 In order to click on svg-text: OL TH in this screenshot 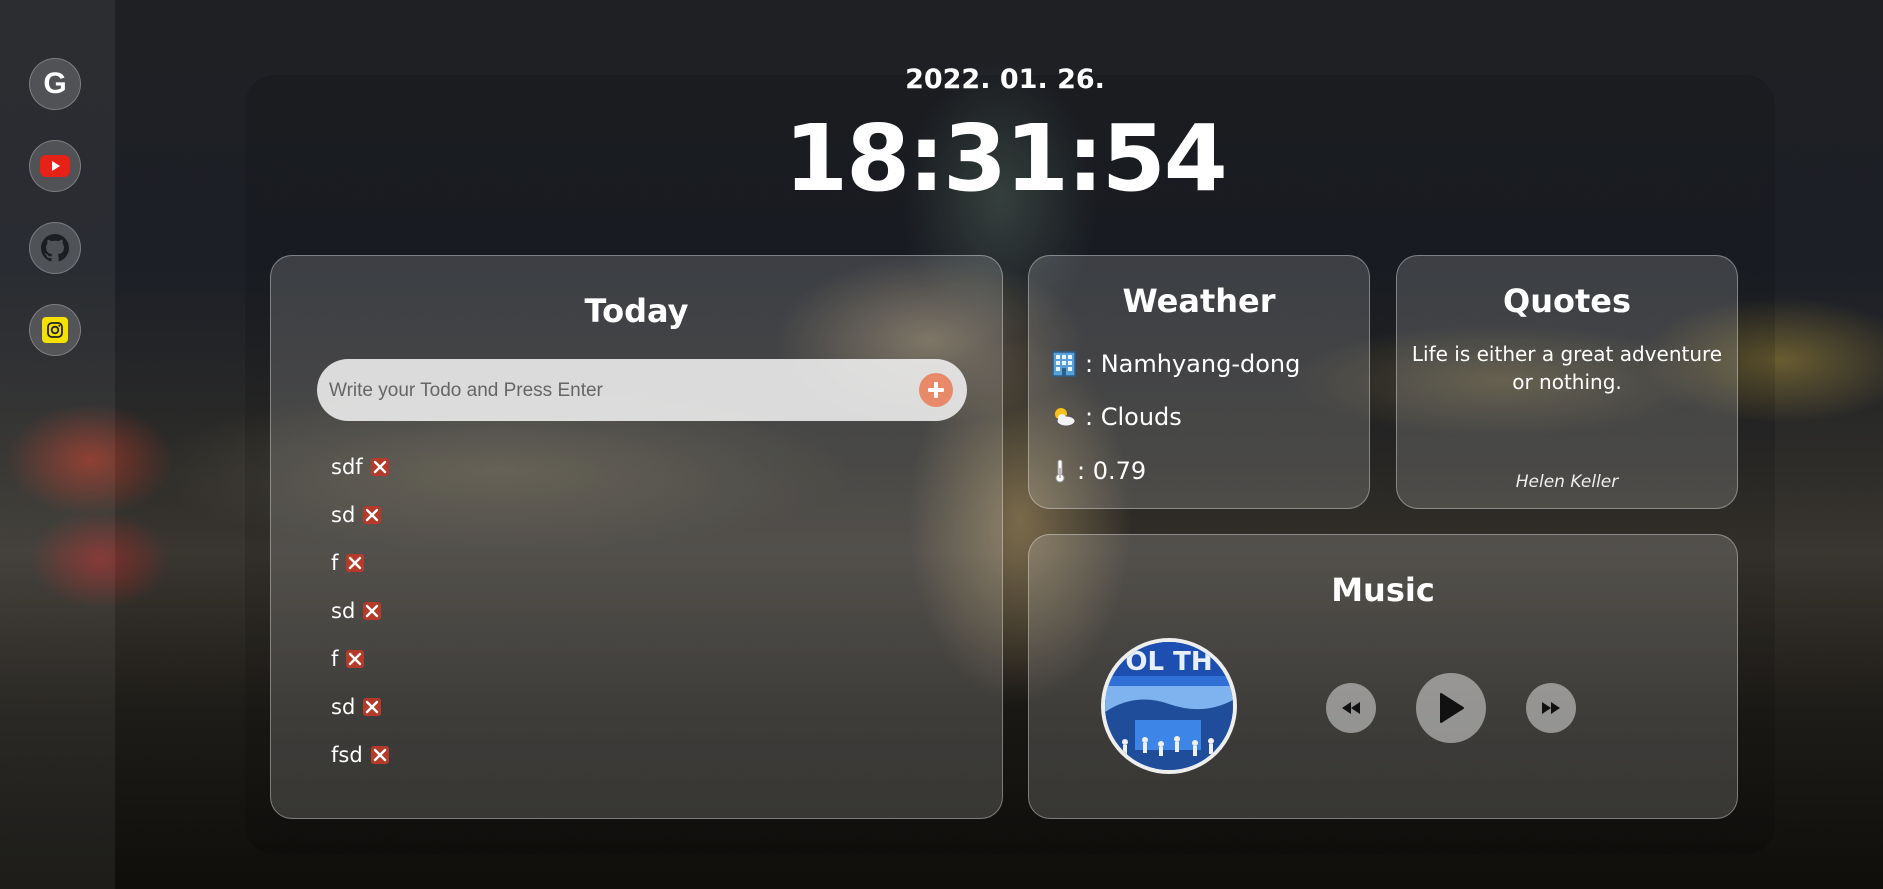, I will do `click(1168, 662)`.